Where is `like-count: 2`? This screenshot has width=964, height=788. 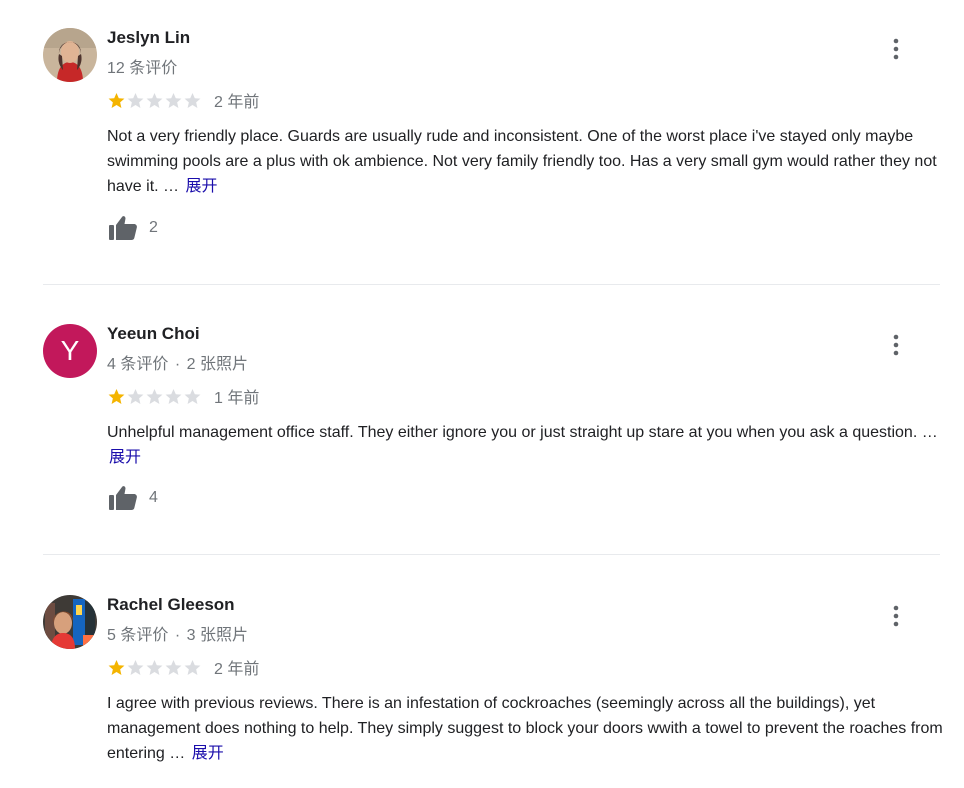 like-count: 2 is located at coordinates (153, 227).